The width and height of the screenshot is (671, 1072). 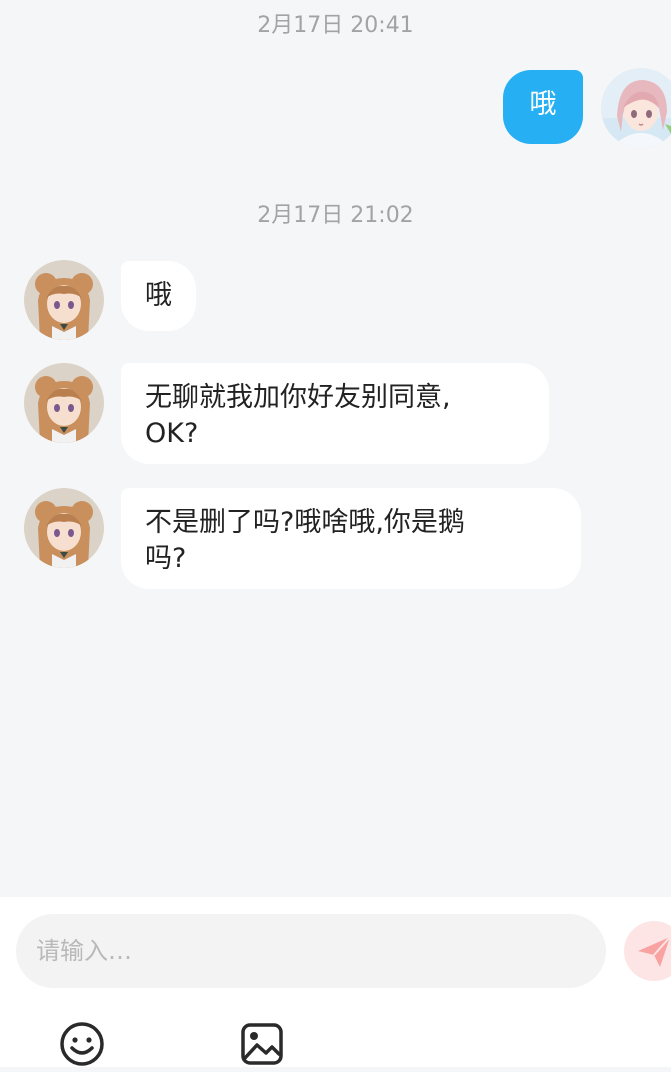 What do you see at coordinates (654, 951) in the screenshot?
I see `send-icon` at bounding box center [654, 951].